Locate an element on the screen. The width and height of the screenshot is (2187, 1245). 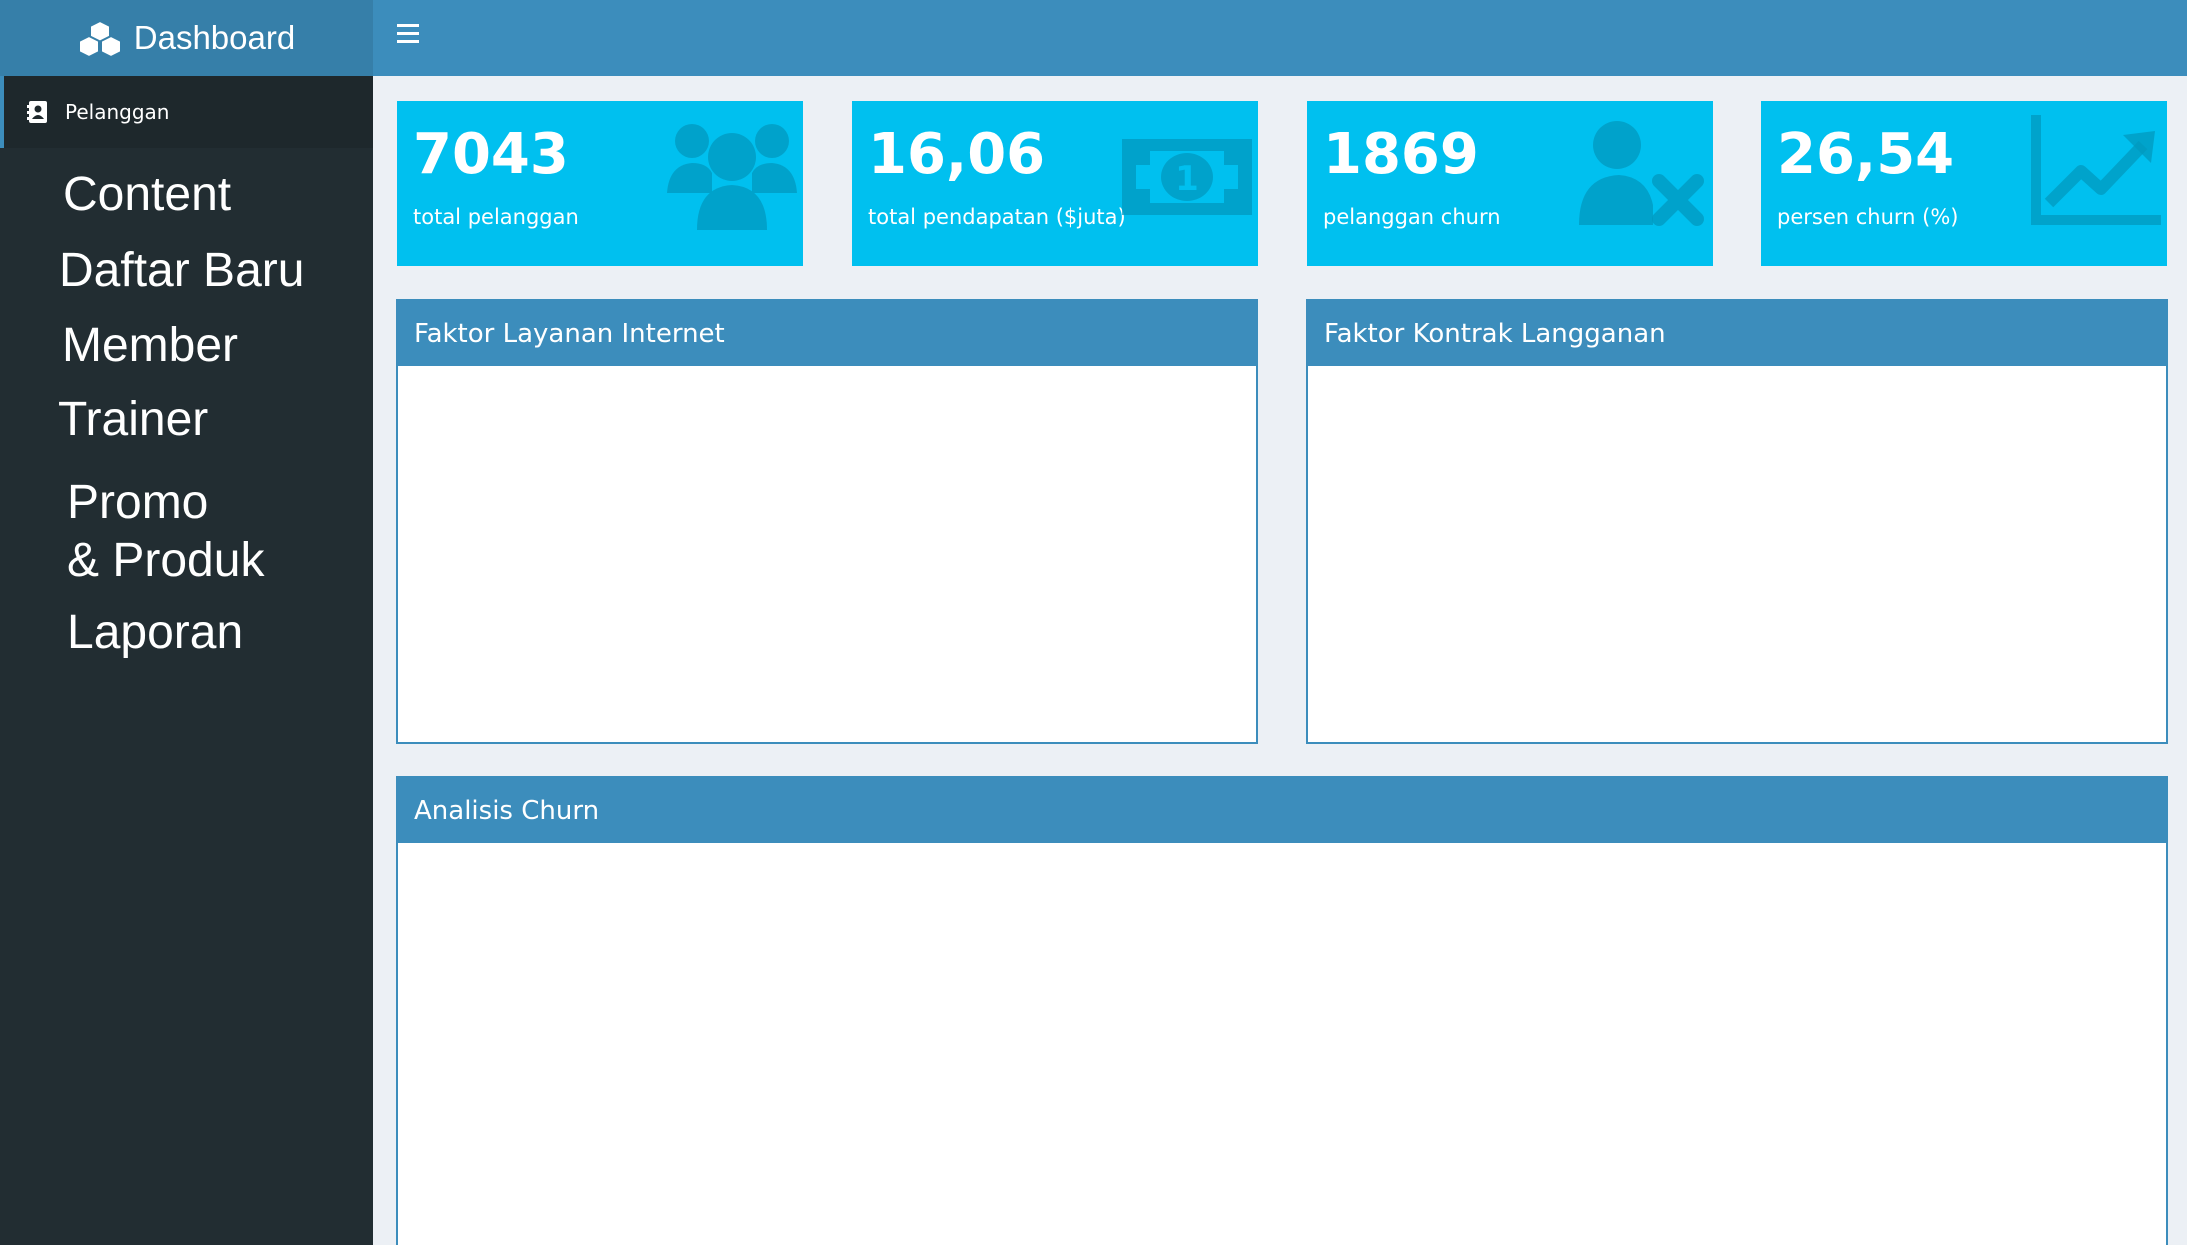
line-chart-icon is located at coordinates (2096, 170).